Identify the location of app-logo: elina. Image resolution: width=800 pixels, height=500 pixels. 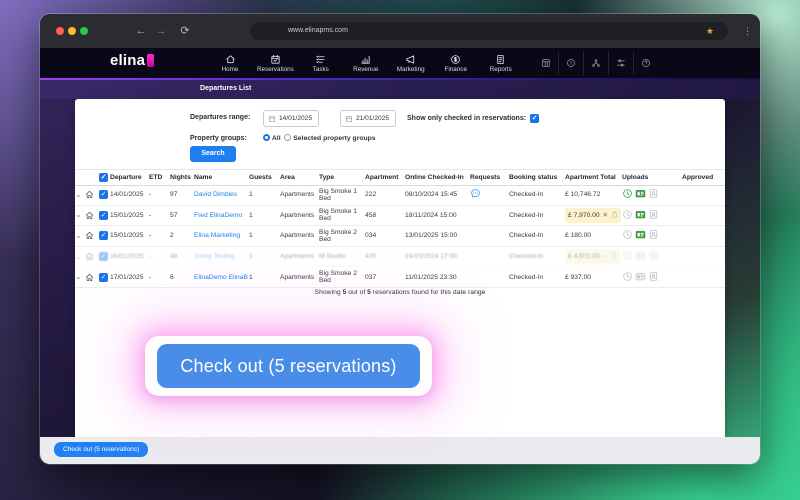
(132, 60).